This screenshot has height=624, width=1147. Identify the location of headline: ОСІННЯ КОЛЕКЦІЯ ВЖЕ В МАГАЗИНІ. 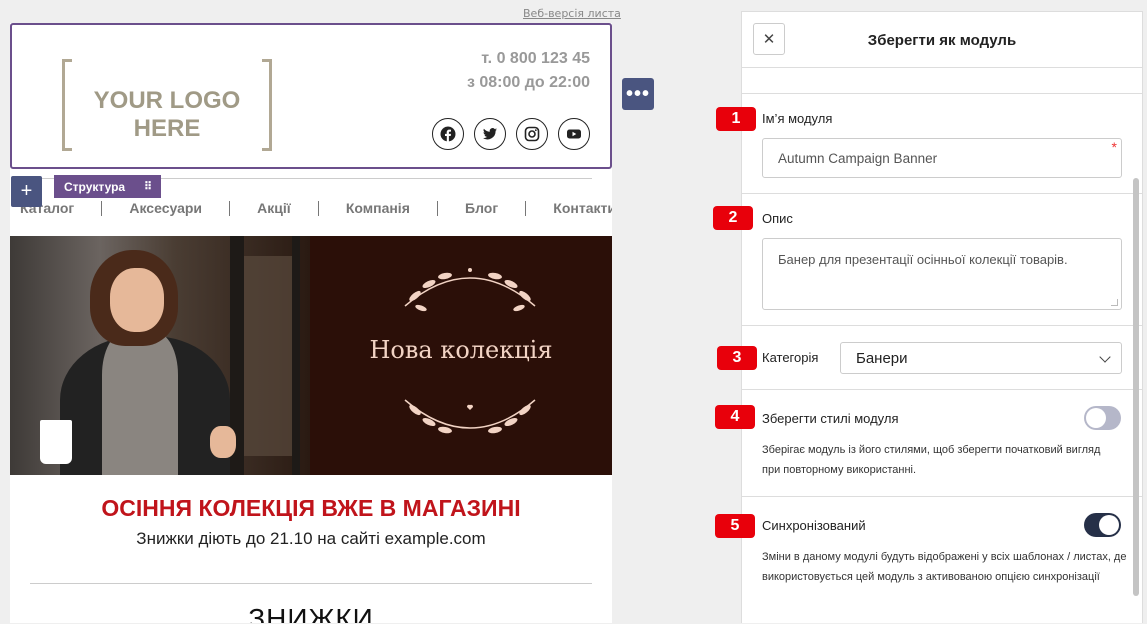
(311, 508).